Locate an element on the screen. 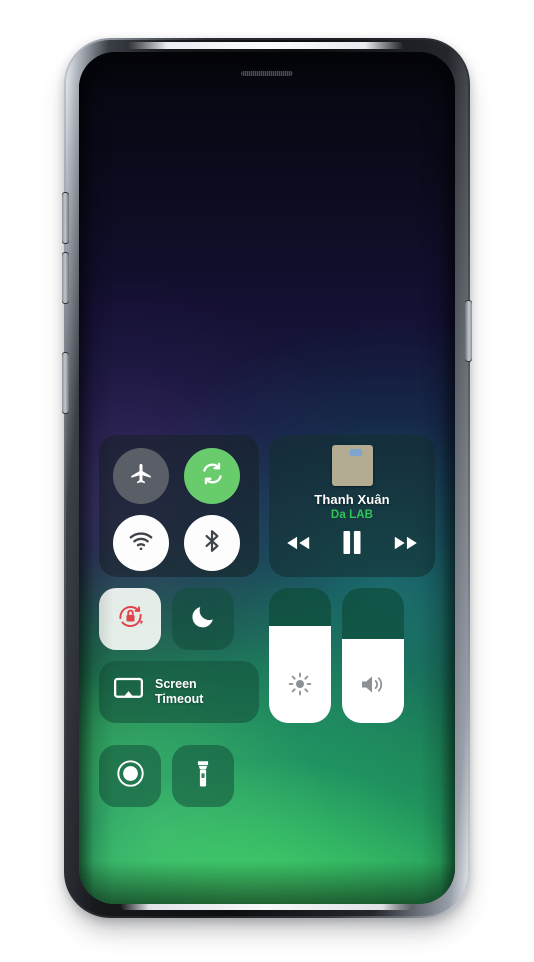 The image size is (534, 962). forward-button is located at coordinates (406, 545).